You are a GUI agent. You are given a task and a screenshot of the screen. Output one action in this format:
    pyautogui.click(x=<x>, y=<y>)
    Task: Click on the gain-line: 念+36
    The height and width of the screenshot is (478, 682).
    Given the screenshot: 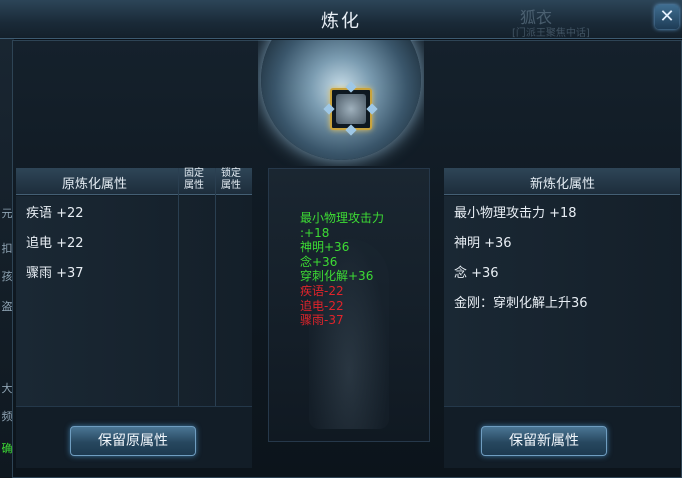 What is the action you would take?
    pyautogui.click(x=319, y=261)
    